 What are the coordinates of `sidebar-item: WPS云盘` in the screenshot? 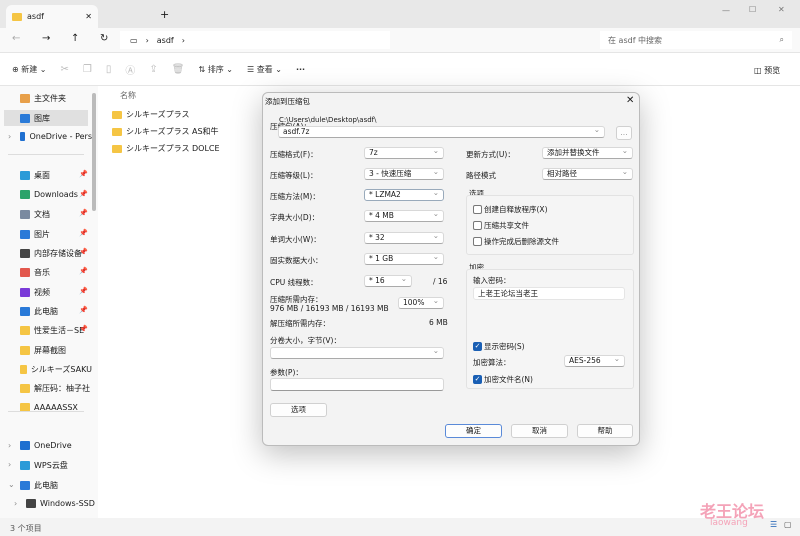 It's located at (56, 465).